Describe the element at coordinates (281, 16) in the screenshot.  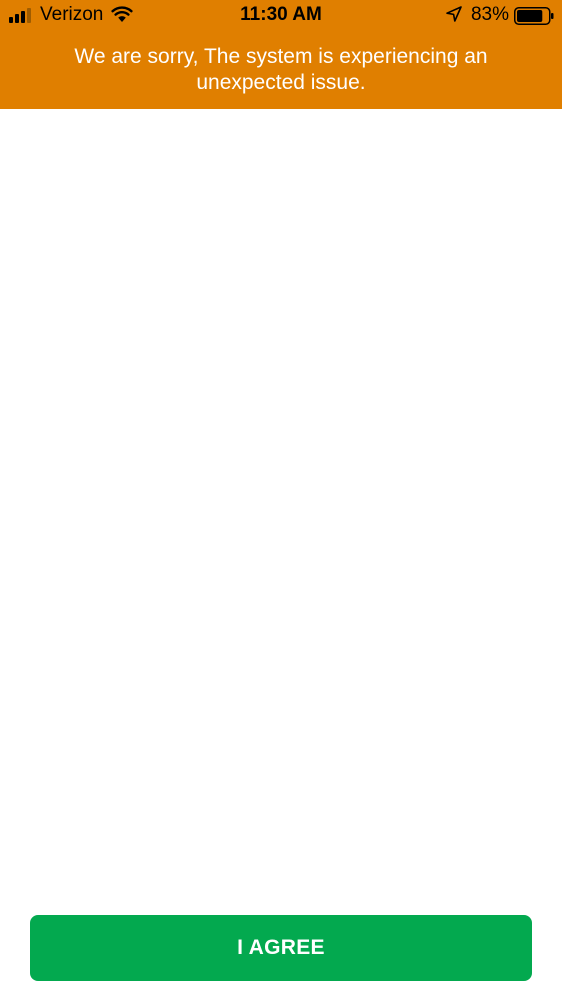
I see `status-bar: Verizon 11:30 AM 83%` at that location.